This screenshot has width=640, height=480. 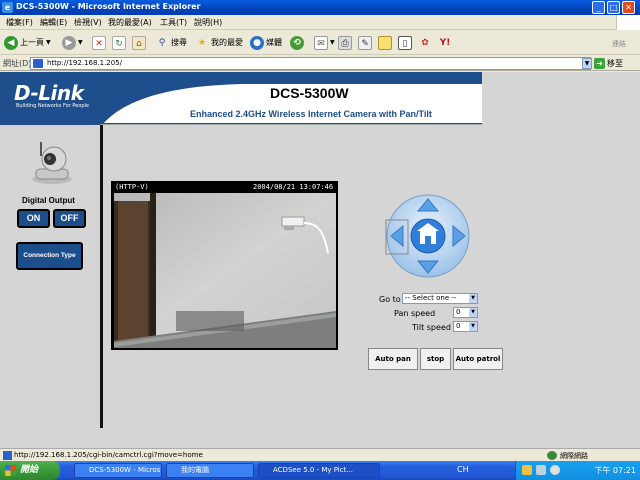 I want to click on home-icon: ⌂, so click(x=139, y=42).